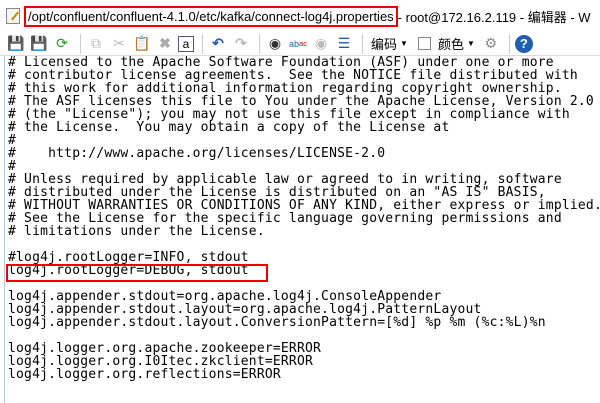 Image resolution: width=600 pixels, height=403 pixels. What do you see at coordinates (137, 273) in the screenshot?
I see `highlight-box` at bounding box center [137, 273].